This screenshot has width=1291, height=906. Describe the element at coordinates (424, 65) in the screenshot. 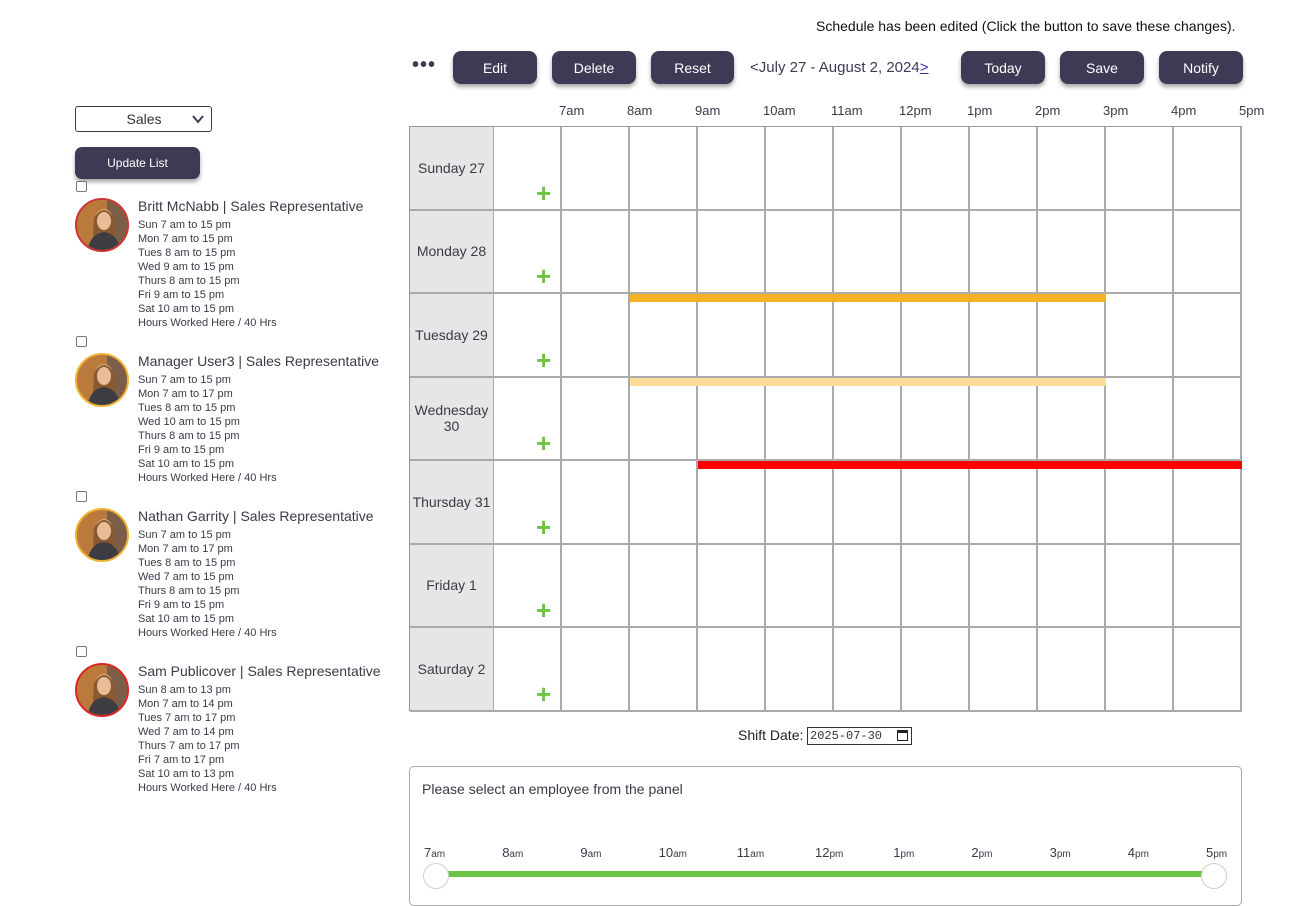

I see `more-options-icon: •••` at that location.